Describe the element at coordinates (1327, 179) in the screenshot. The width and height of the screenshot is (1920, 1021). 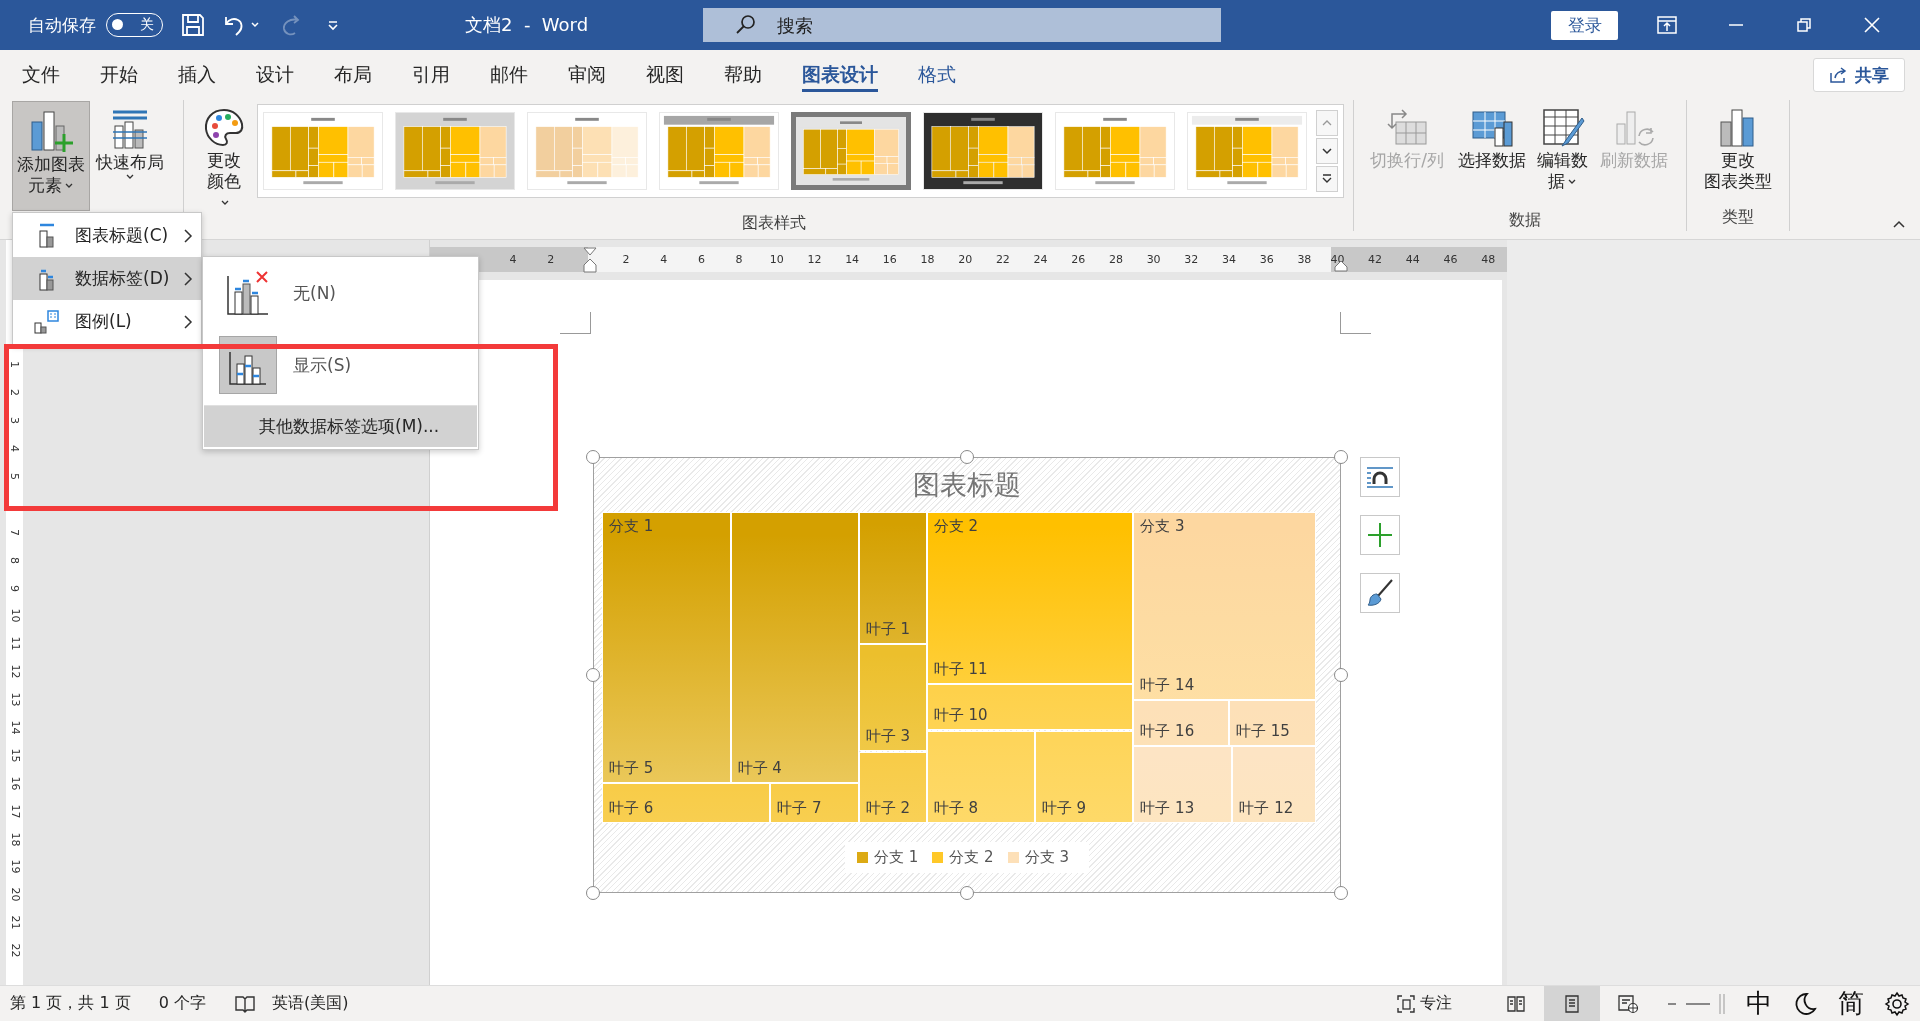
I see `gallery-more-button` at that location.